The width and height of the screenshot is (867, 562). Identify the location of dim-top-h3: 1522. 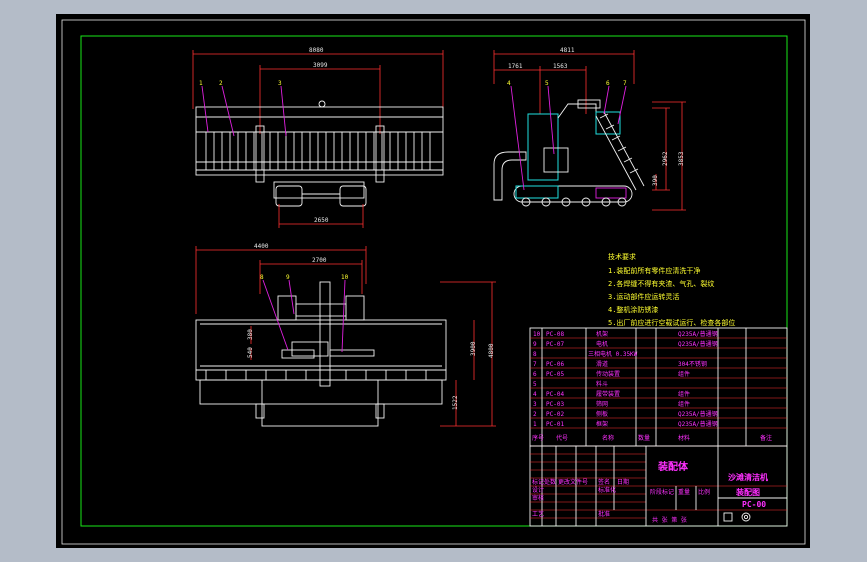
(455, 402).